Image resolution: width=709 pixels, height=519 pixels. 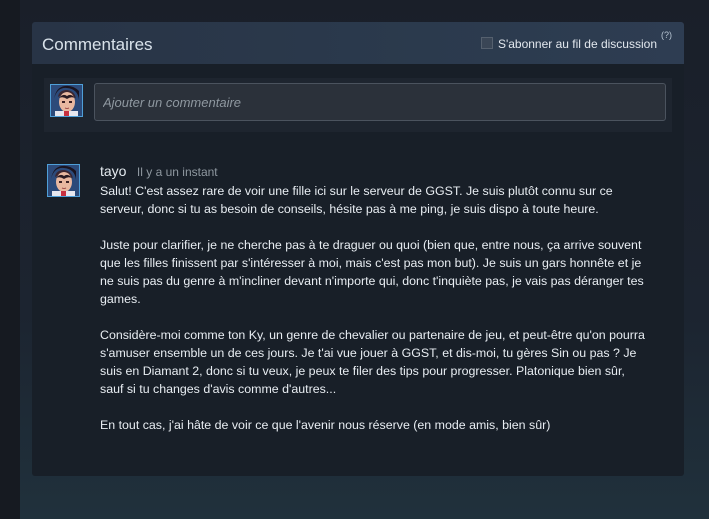 I want to click on subscribe-label: S'abonner au fil de discussion, so click(x=577, y=44).